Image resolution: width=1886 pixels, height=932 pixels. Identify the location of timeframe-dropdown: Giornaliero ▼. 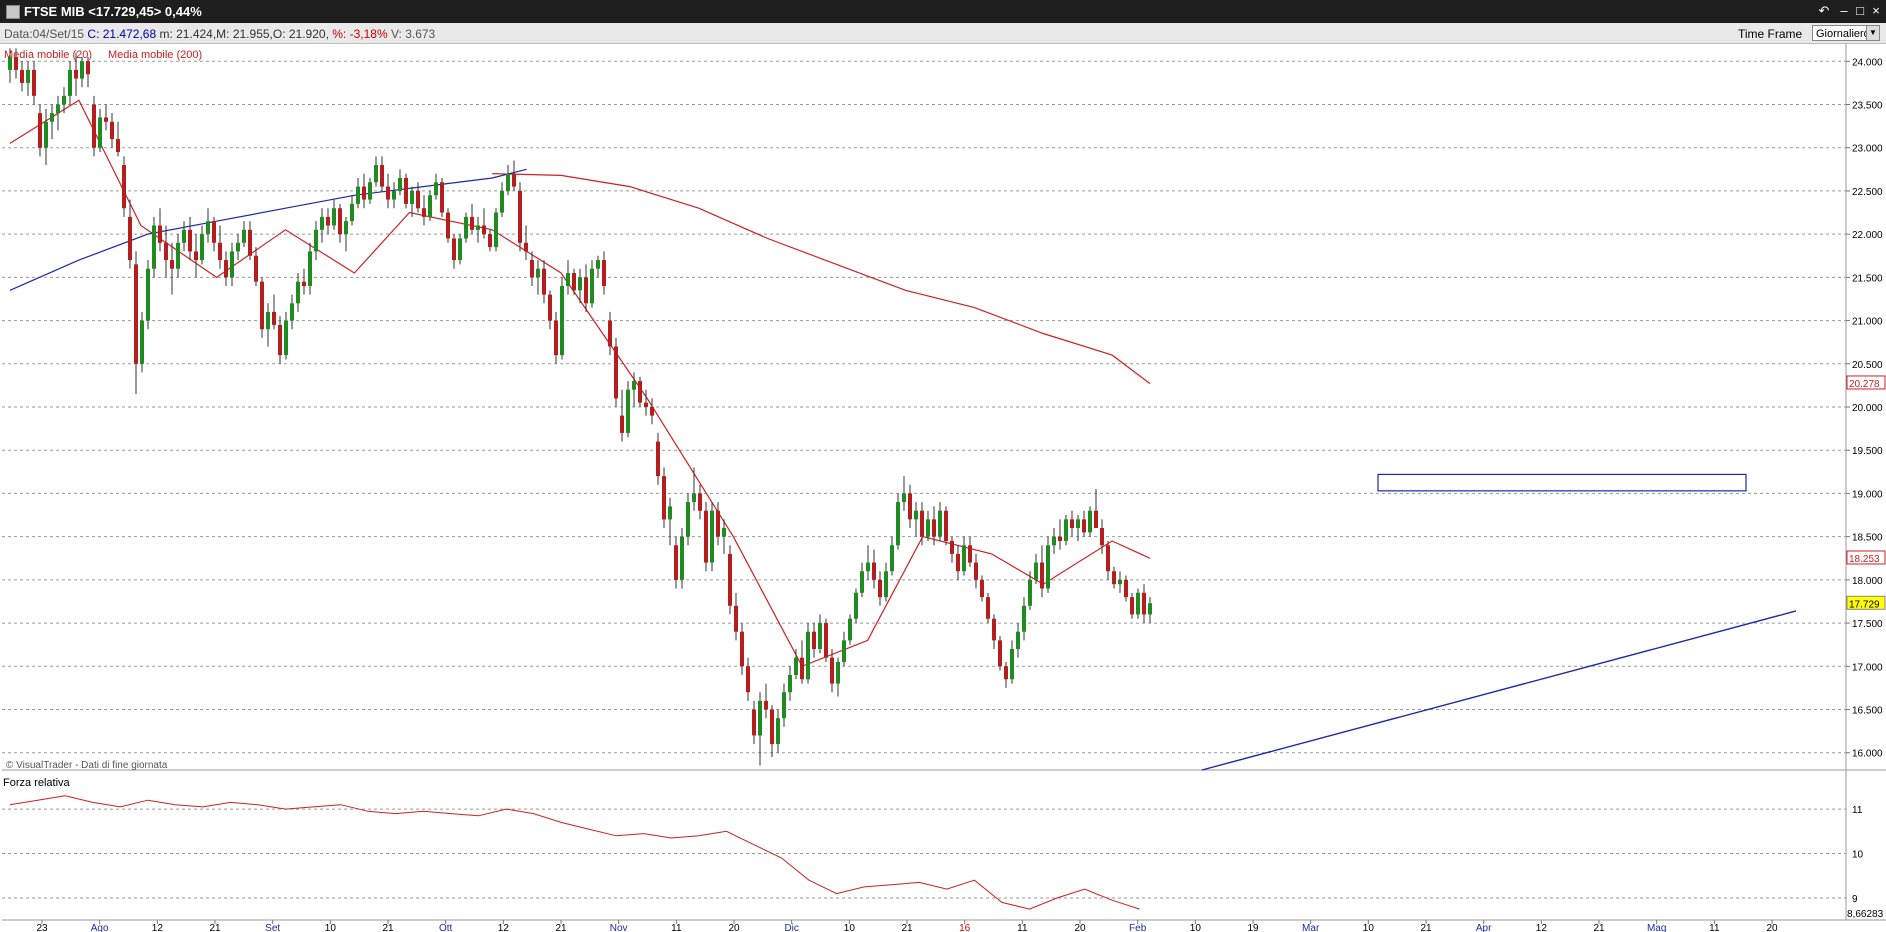
(1846, 33).